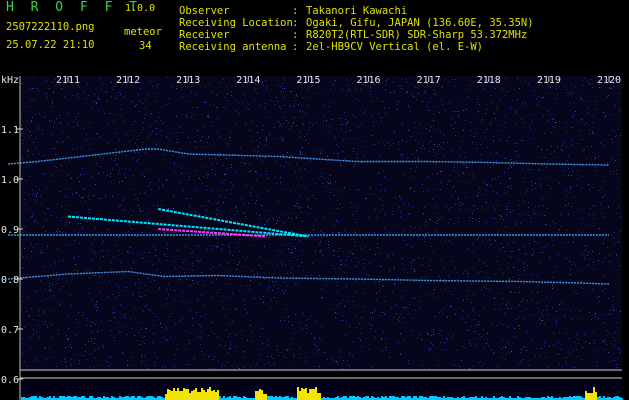  Describe the element at coordinates (395, 47) in the screenshot. I see `antenna-value: 2el-HB9CV Vertical (el. E-W)` at that location.